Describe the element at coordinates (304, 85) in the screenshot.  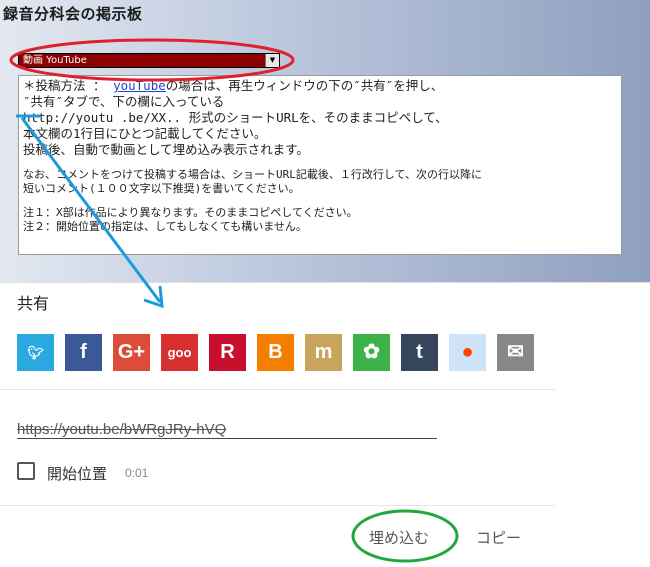
I see `instr-line-1-suffix: の場合は、再生ウィンドウの下の″共有″を押し、` at that location.